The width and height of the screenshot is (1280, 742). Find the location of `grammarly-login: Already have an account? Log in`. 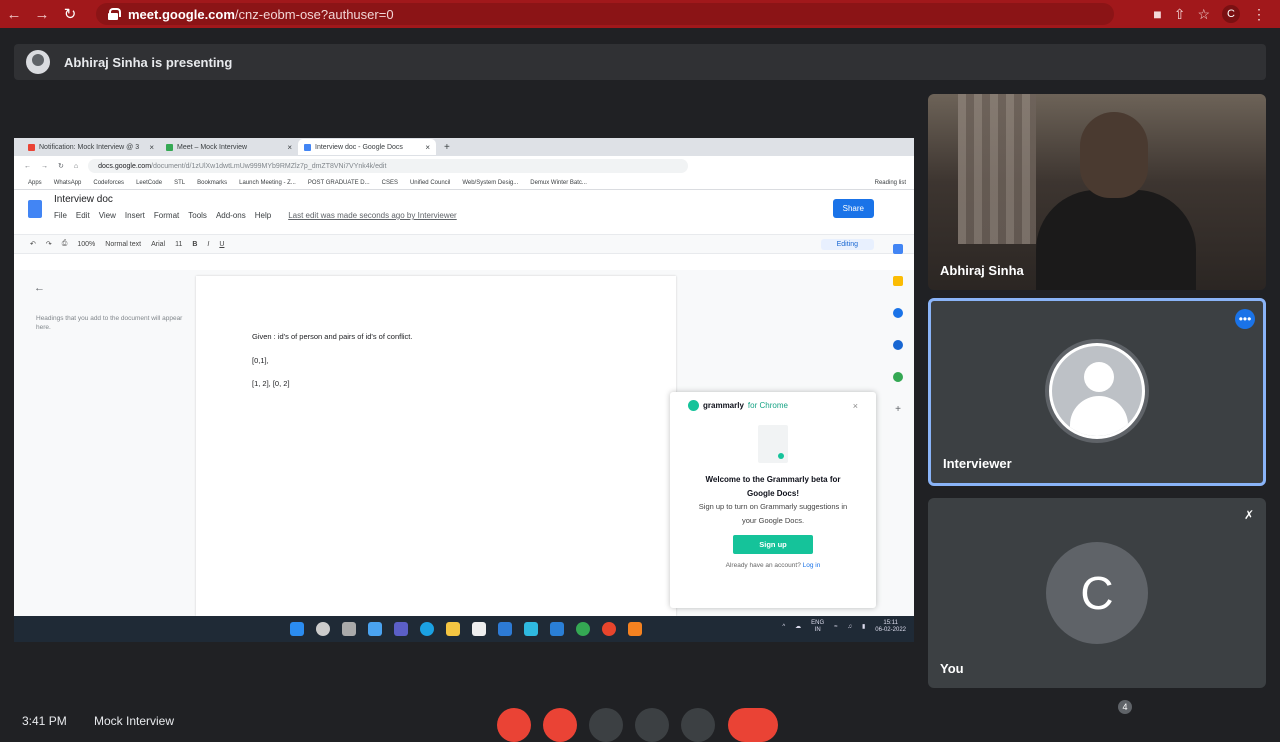

grammarly-login: Already have an account? Log in is located at coordinates (773, 565).